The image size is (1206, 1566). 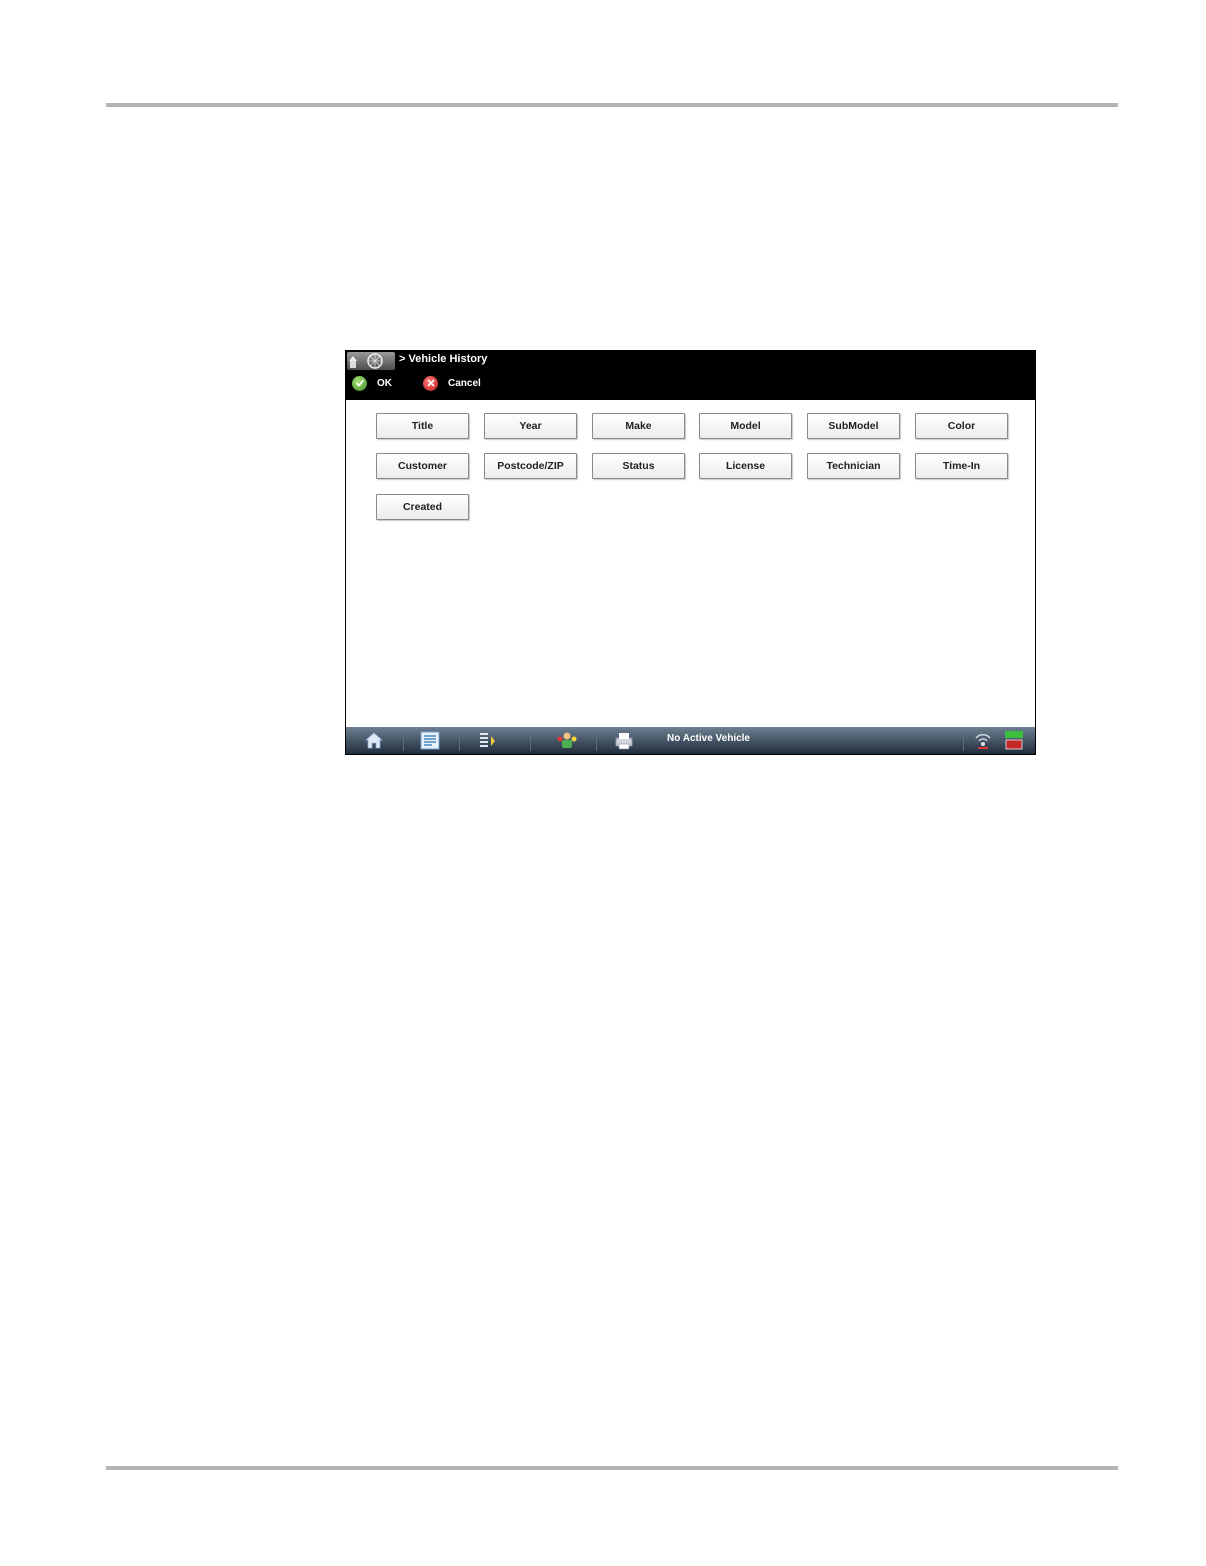 I want to click on vehicle-list-icon, so click(x=430, y=740).